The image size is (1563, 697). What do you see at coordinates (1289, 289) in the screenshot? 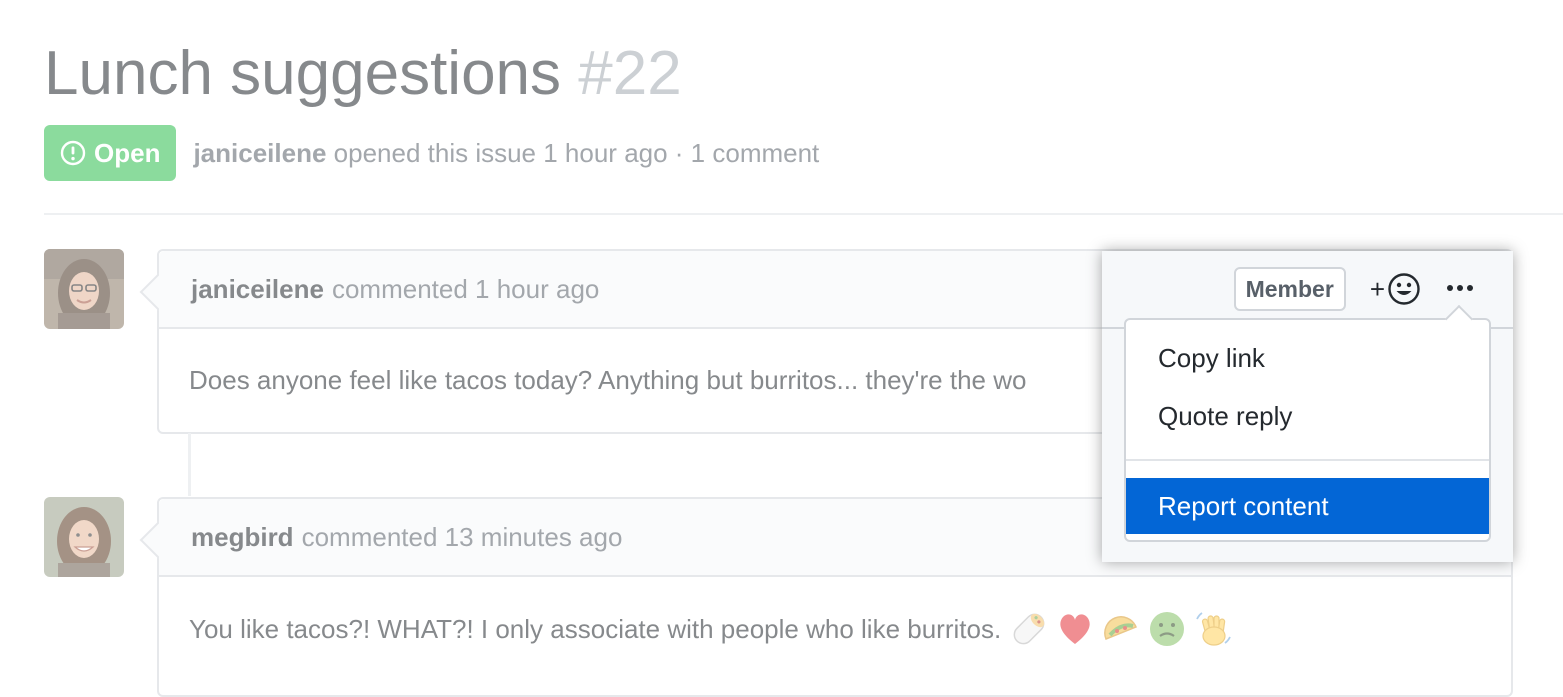
I see `member-label: Member` at bounding box center [1289, 289].